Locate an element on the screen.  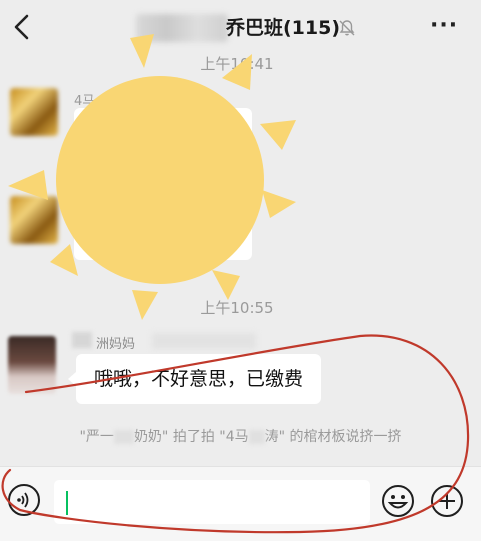
plus-icon is located at coordinates (447, 501).